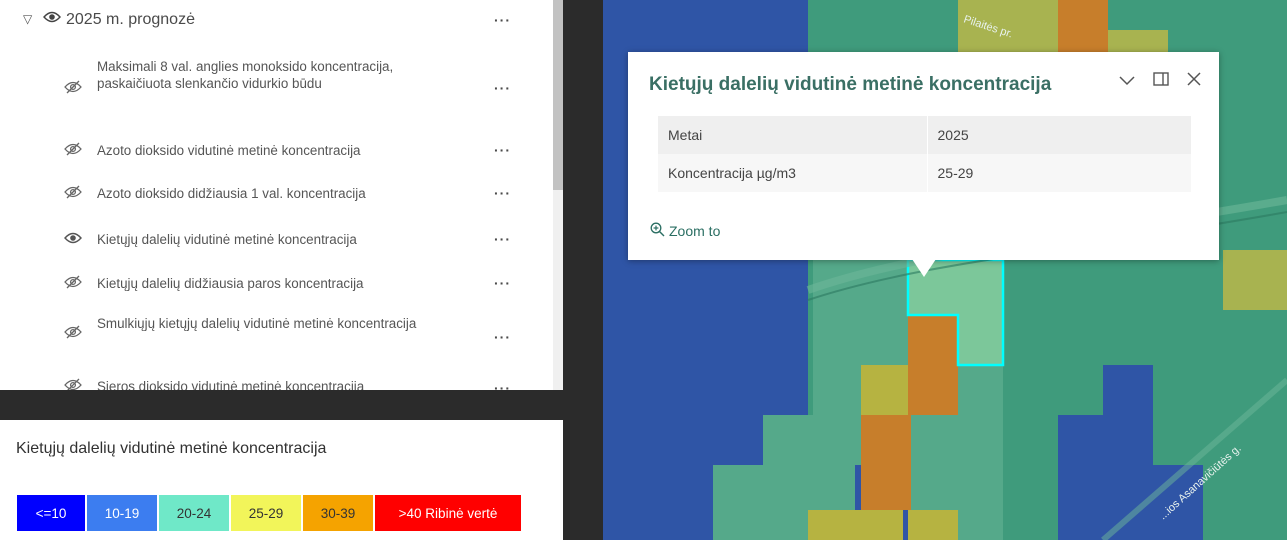  Describe the element at coordinates (793, 135) in the screenshot. I see `attribute-key: Metai` at that location.